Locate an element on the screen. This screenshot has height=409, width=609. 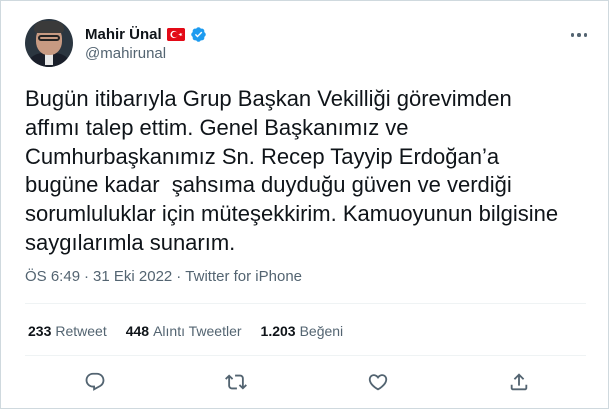
likes-stat: 1.203 Beğeni is located at coordinates (302, 331).